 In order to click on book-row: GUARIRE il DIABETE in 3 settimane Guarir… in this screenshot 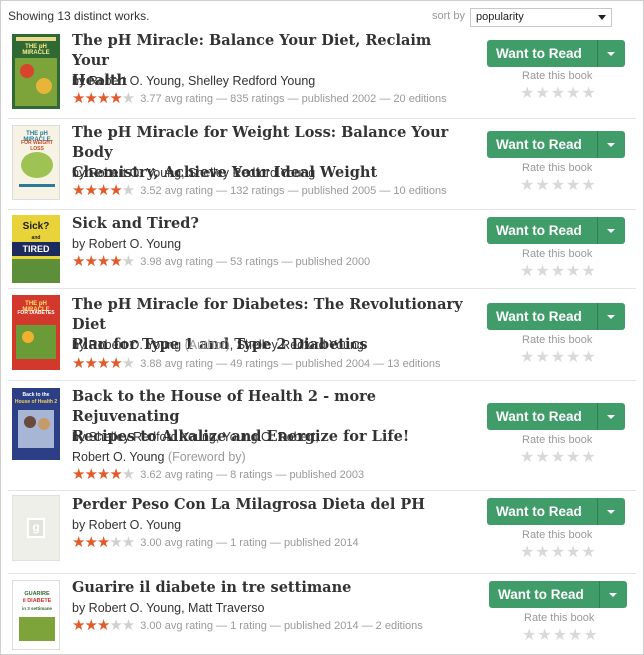, I will do `click(322, 613)`.